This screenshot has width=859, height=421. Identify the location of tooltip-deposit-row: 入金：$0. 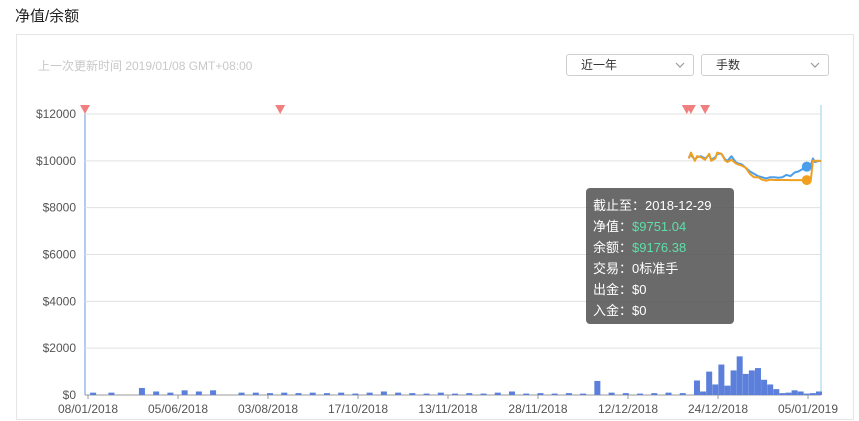
(620, 310).